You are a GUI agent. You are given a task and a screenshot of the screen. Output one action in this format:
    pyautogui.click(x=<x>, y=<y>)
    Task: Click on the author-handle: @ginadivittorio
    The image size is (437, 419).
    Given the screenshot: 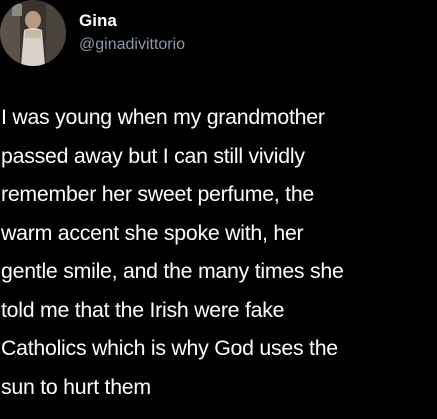 What is the action you would take?
    pyautogui.click(x=132, y=45)
    